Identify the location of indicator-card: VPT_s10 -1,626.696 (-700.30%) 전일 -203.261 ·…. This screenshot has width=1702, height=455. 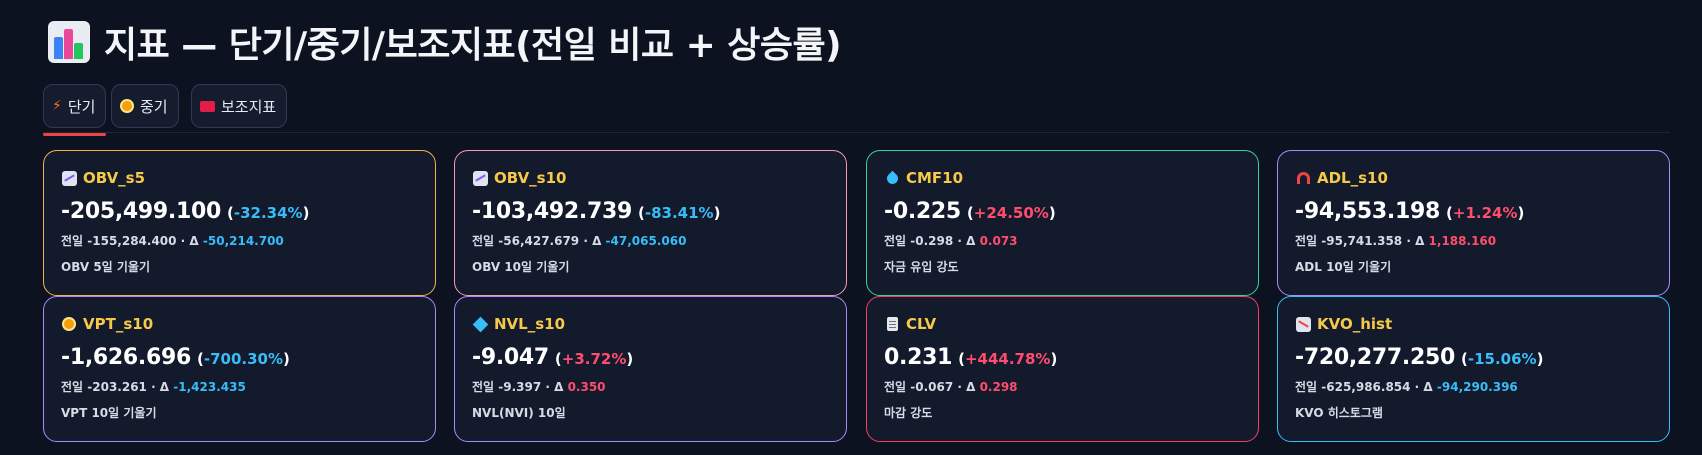
(239, 369).